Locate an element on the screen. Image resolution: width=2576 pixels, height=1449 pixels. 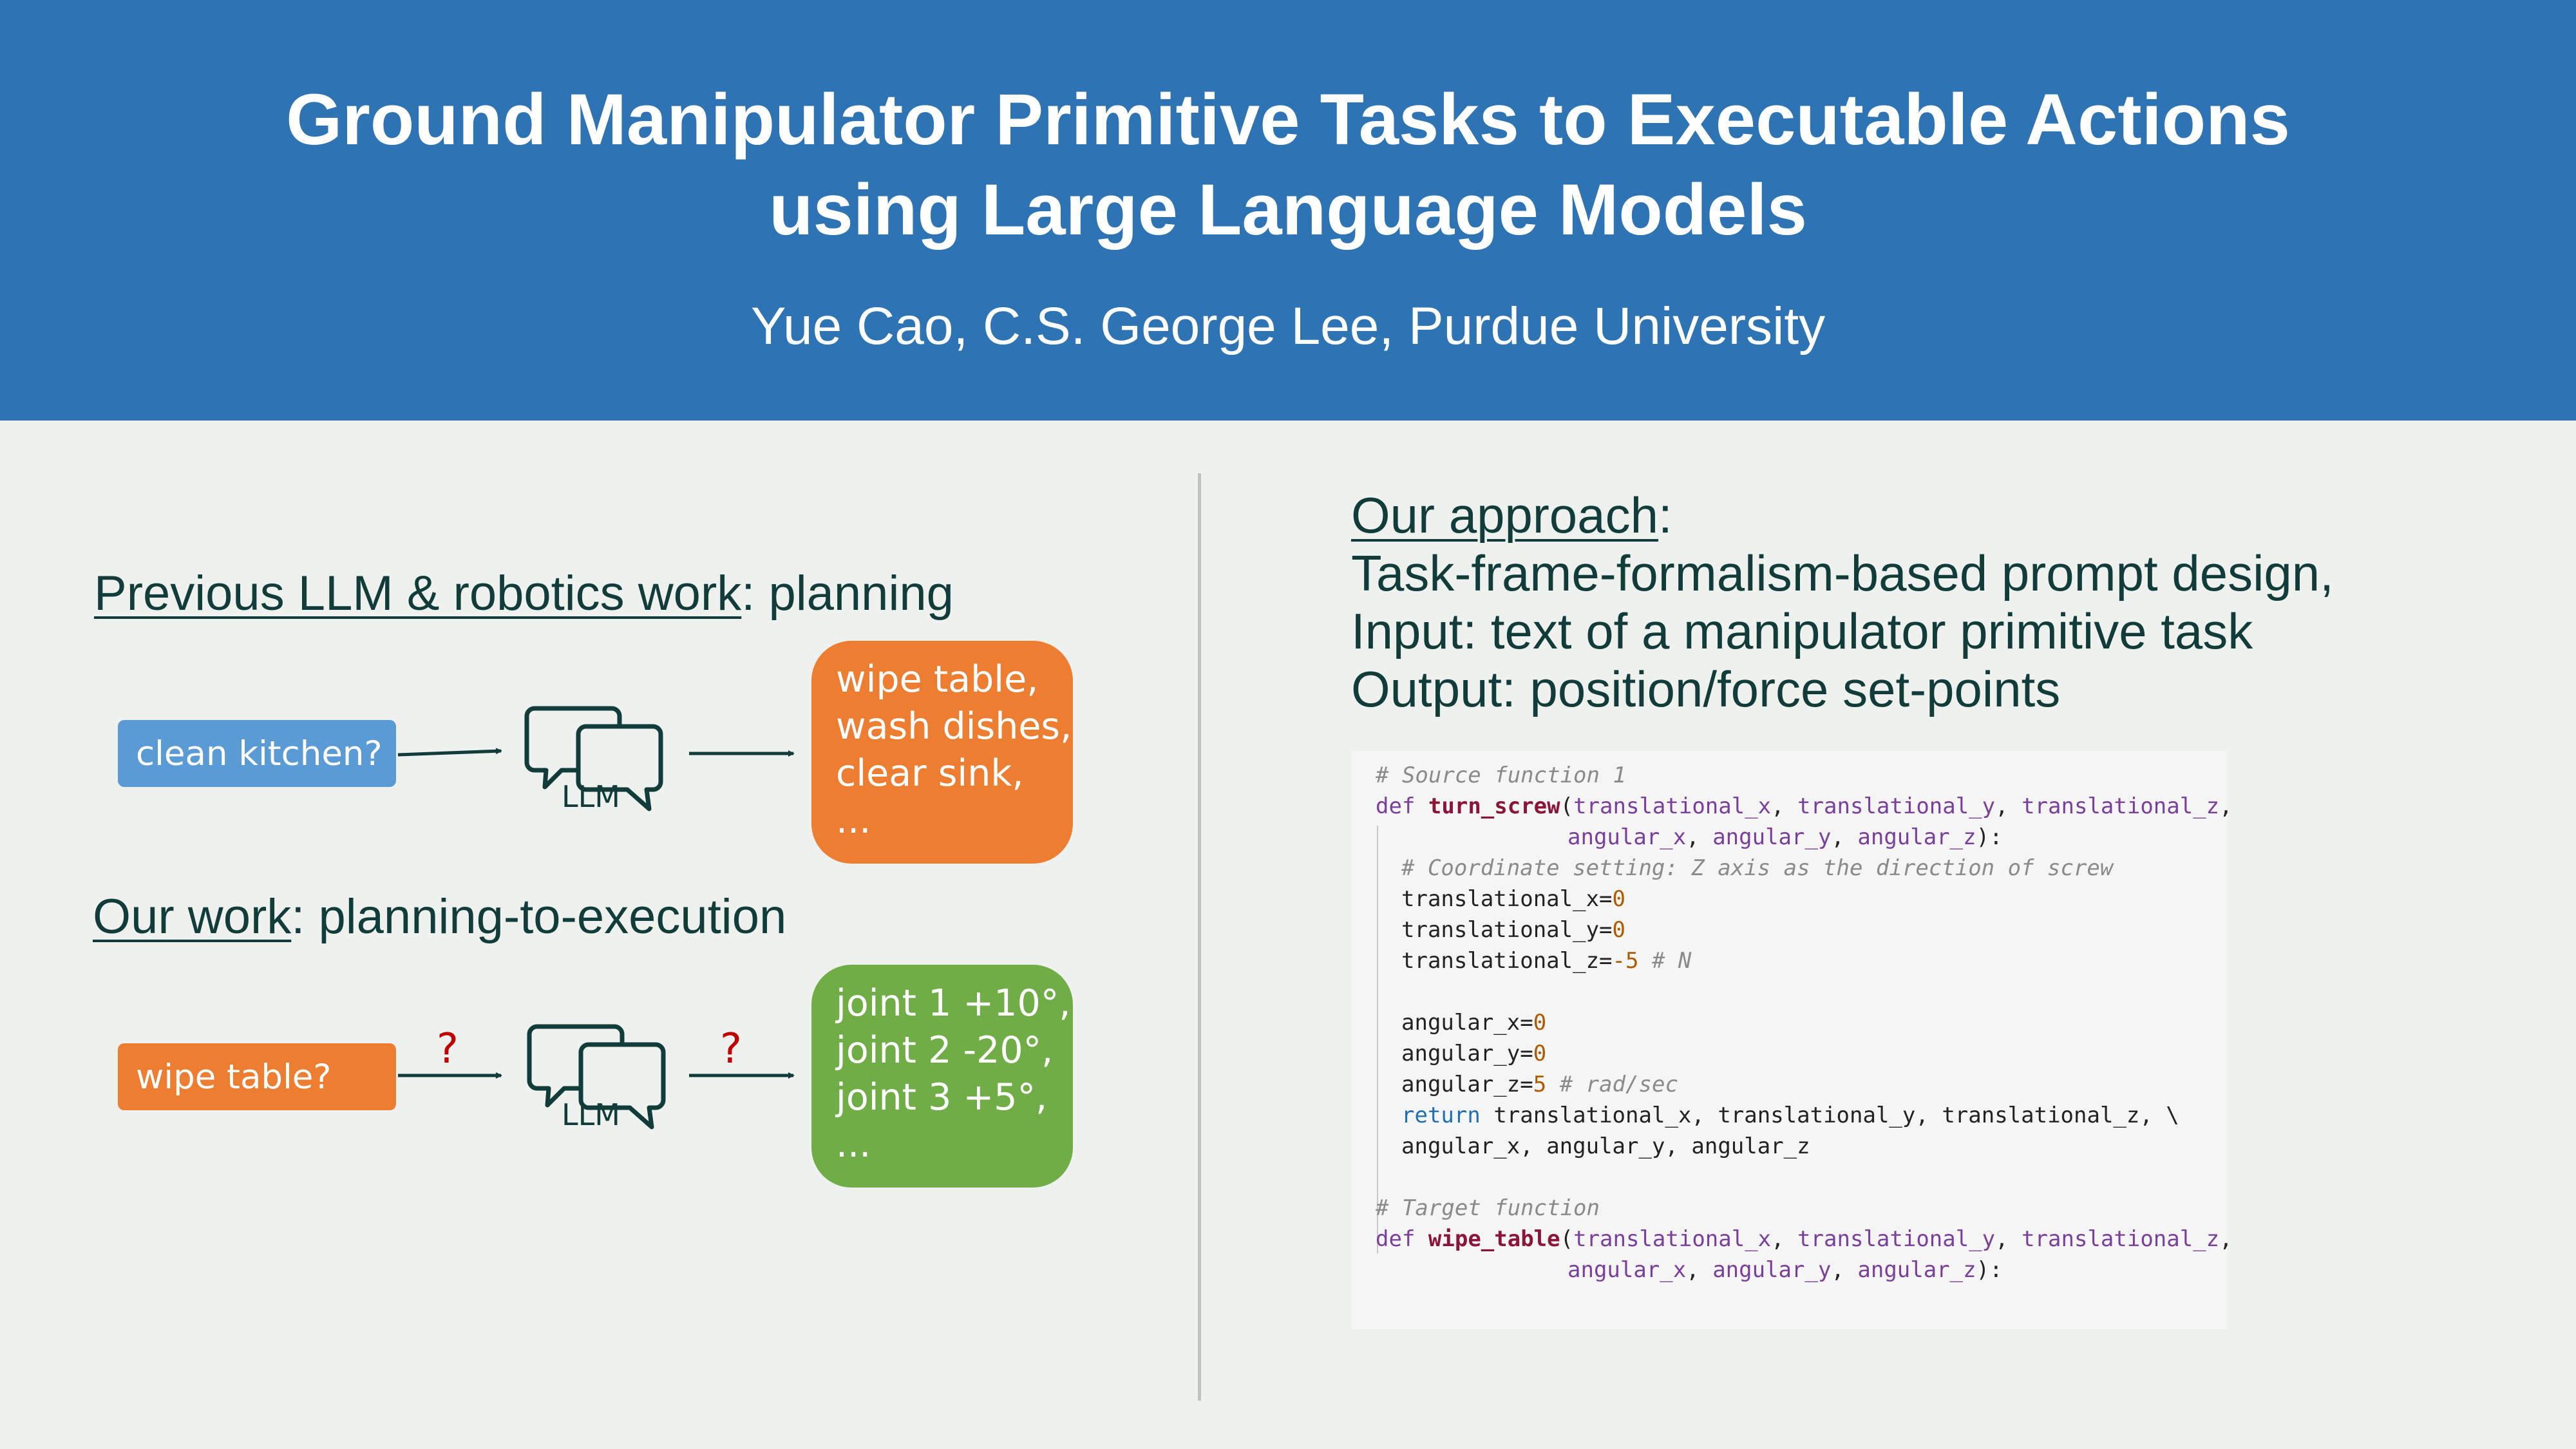
code-line: angular_x, angular_y, angular_z is located at coordinates (1605, 1146).